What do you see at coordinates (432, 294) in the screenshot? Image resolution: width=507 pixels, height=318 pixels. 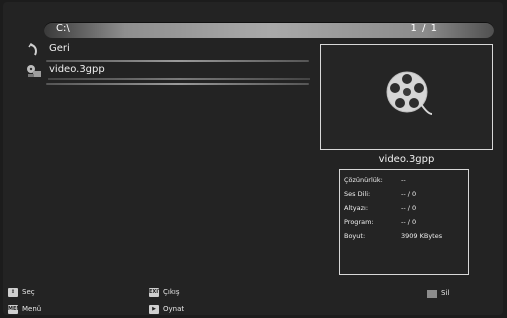 I see `grey-key-icon` at bounding box center [432, 294].